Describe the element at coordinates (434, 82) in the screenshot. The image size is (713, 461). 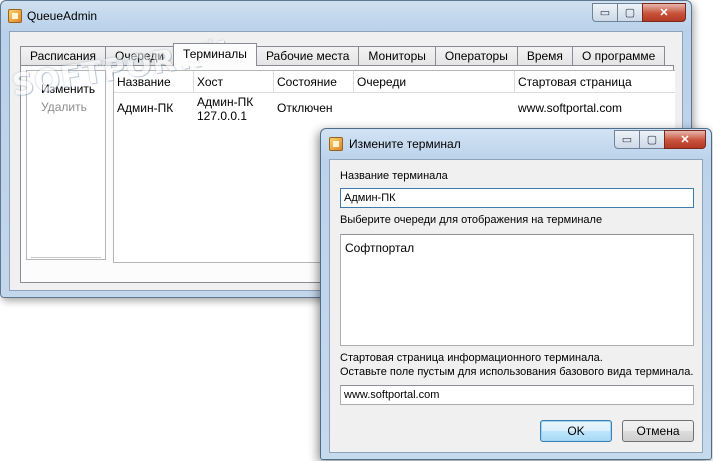
I see `column-header-queues: Очереди` at that location.